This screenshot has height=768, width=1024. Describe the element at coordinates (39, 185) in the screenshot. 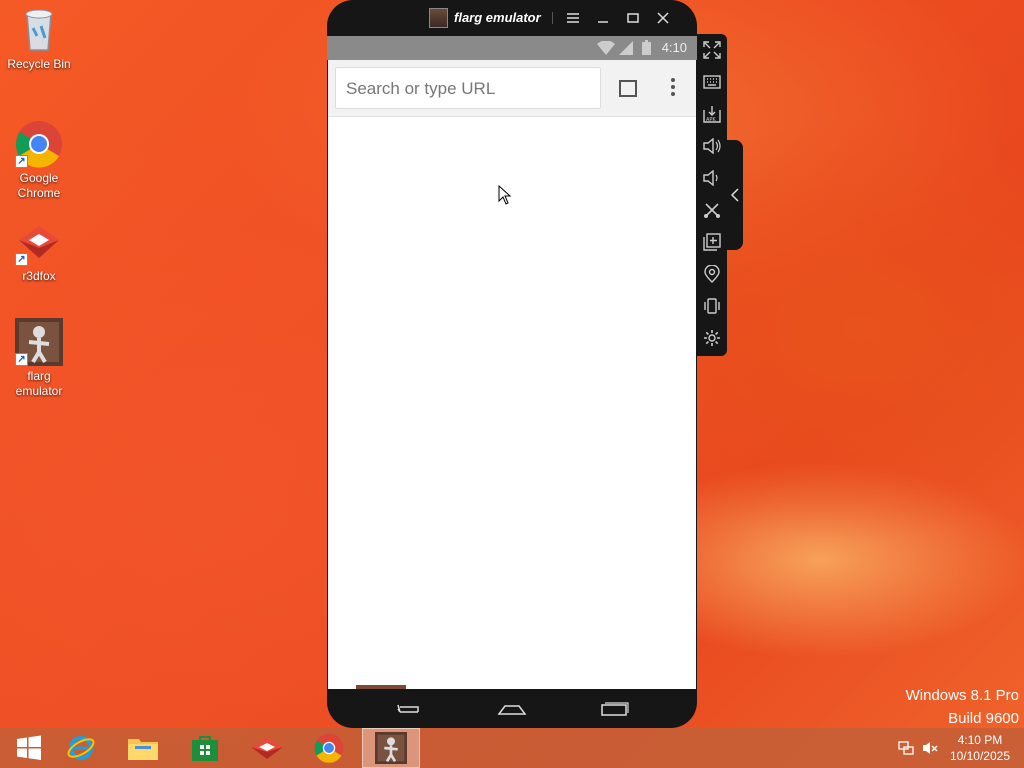

I see `desktop-icon-label: Google Chrome` at that location.